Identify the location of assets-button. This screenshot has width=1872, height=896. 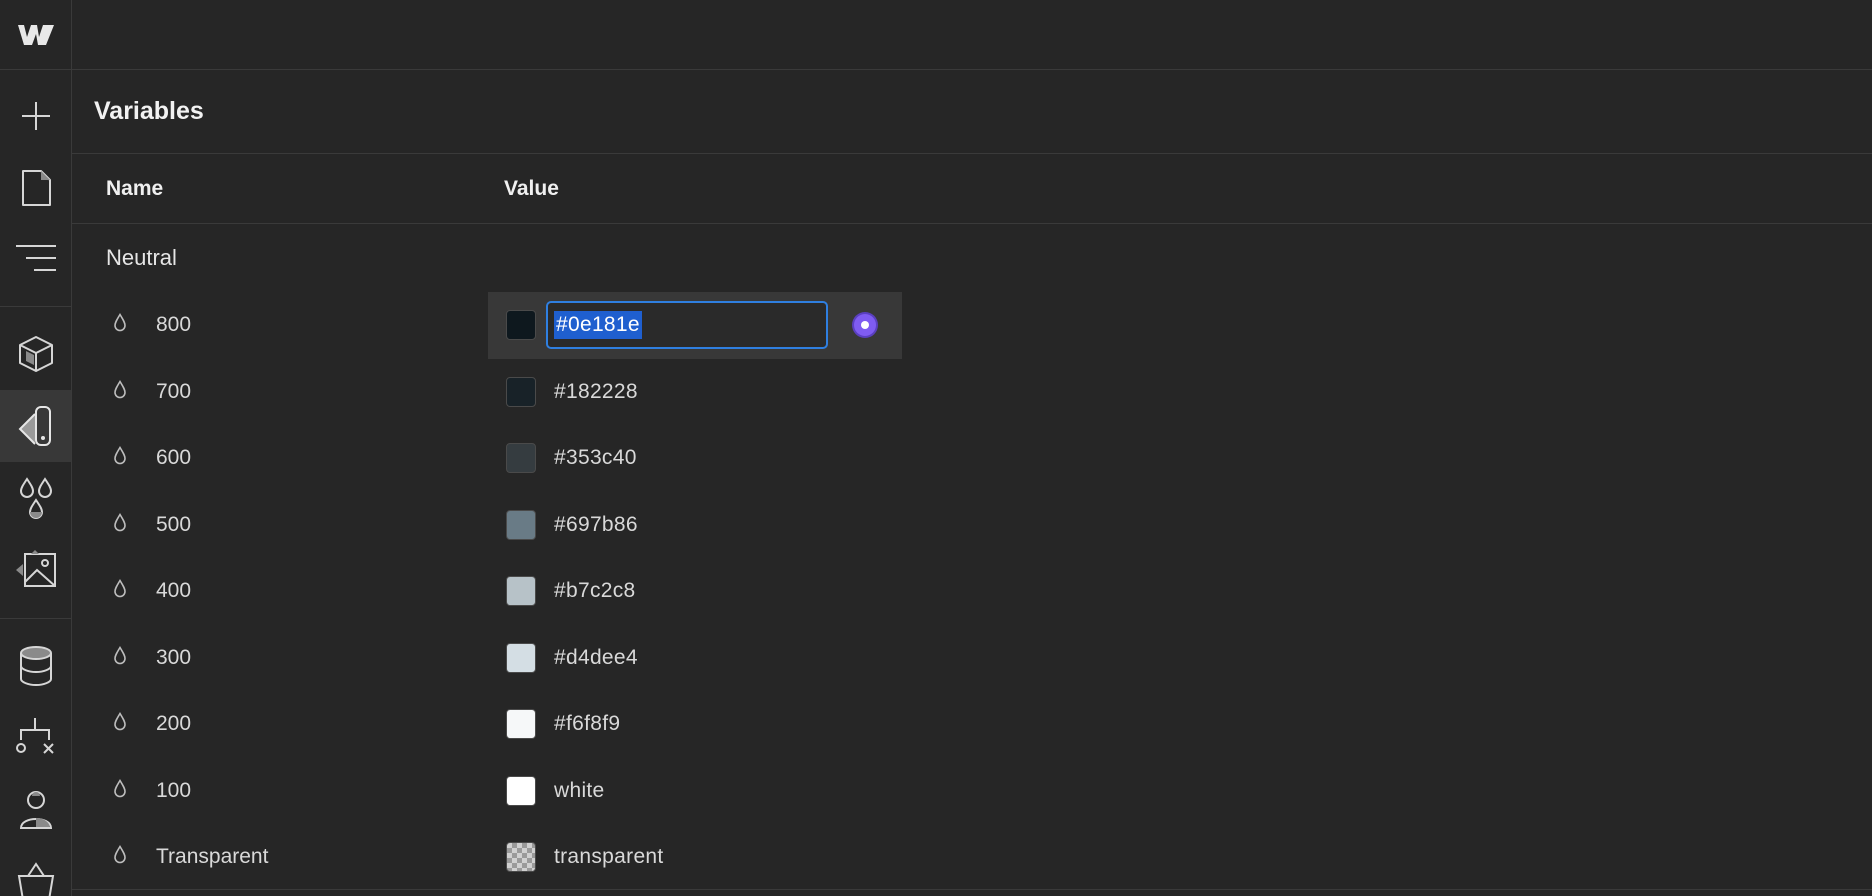
(35, 570).